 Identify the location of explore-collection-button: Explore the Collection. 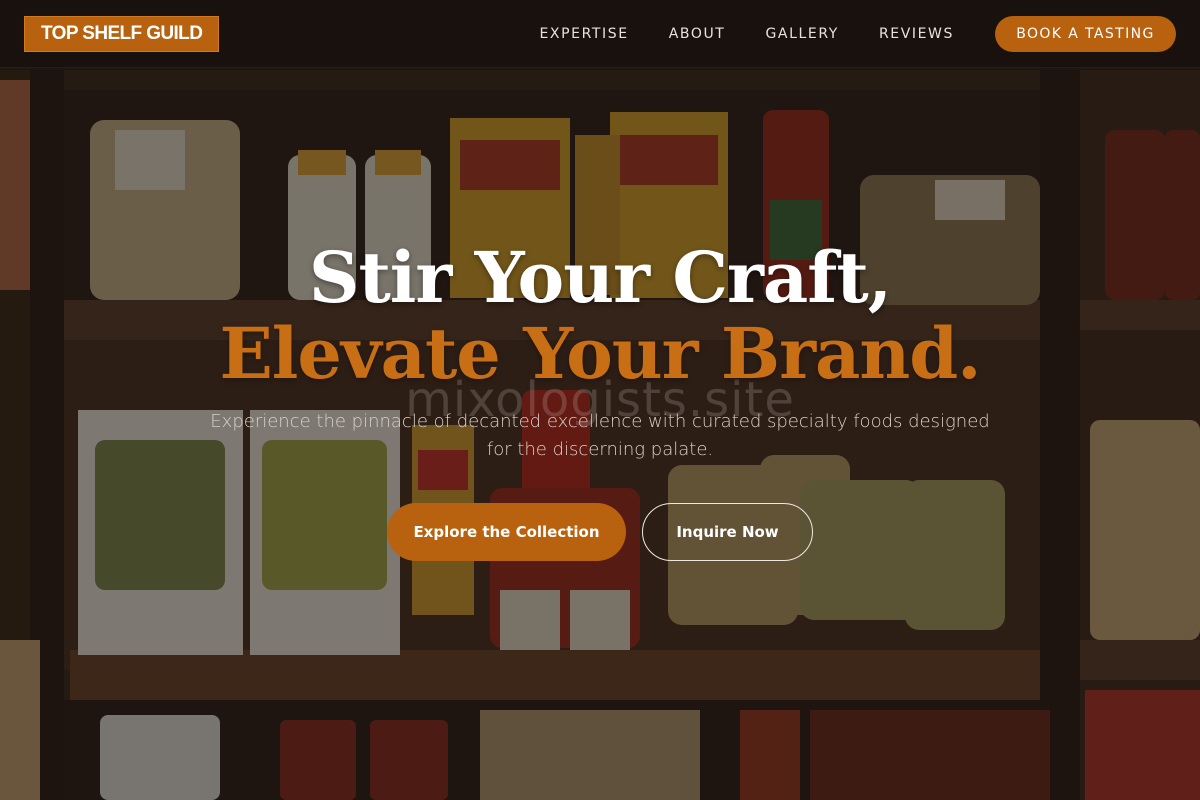
(506, 532).